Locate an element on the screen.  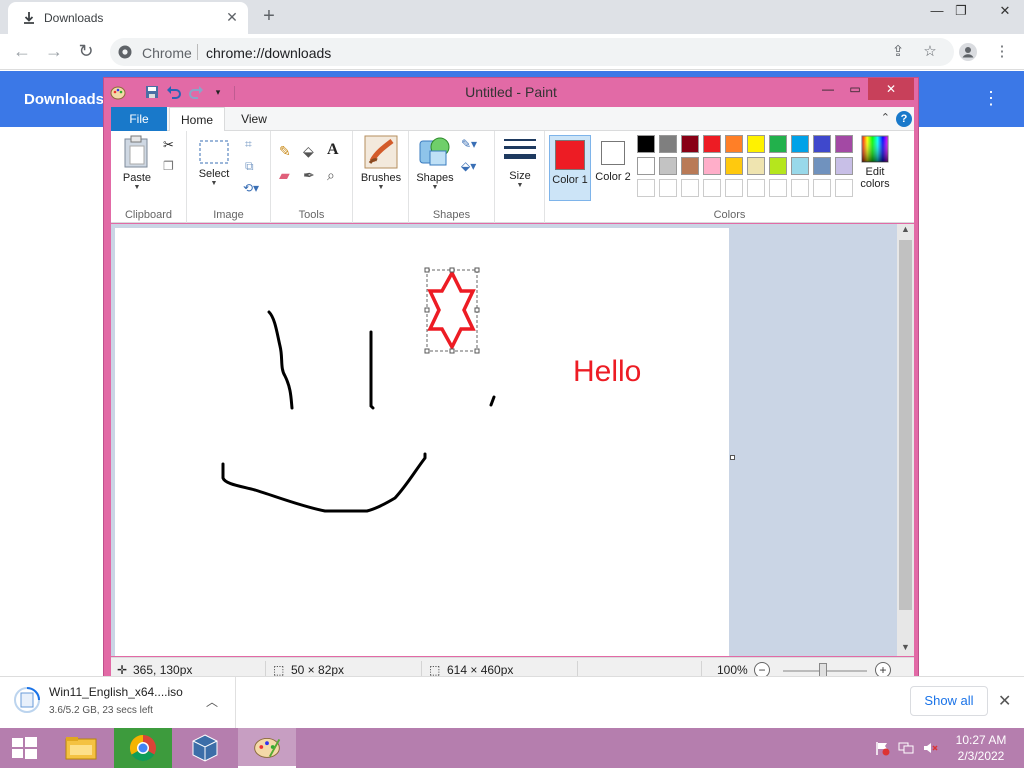
canvas-resize-handle is located at coordinates (732, 457).